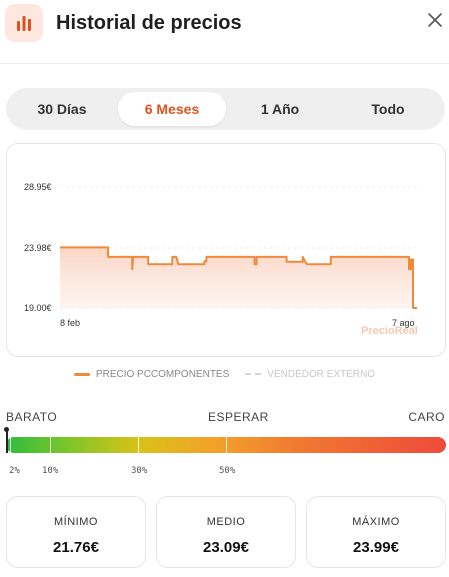 Image resolution: width=449 pixels, height=577 pixels. Describe the element at coordinates (280, 109) in the screenshot. I see `tab-1-ano: 1 Año` at that location.